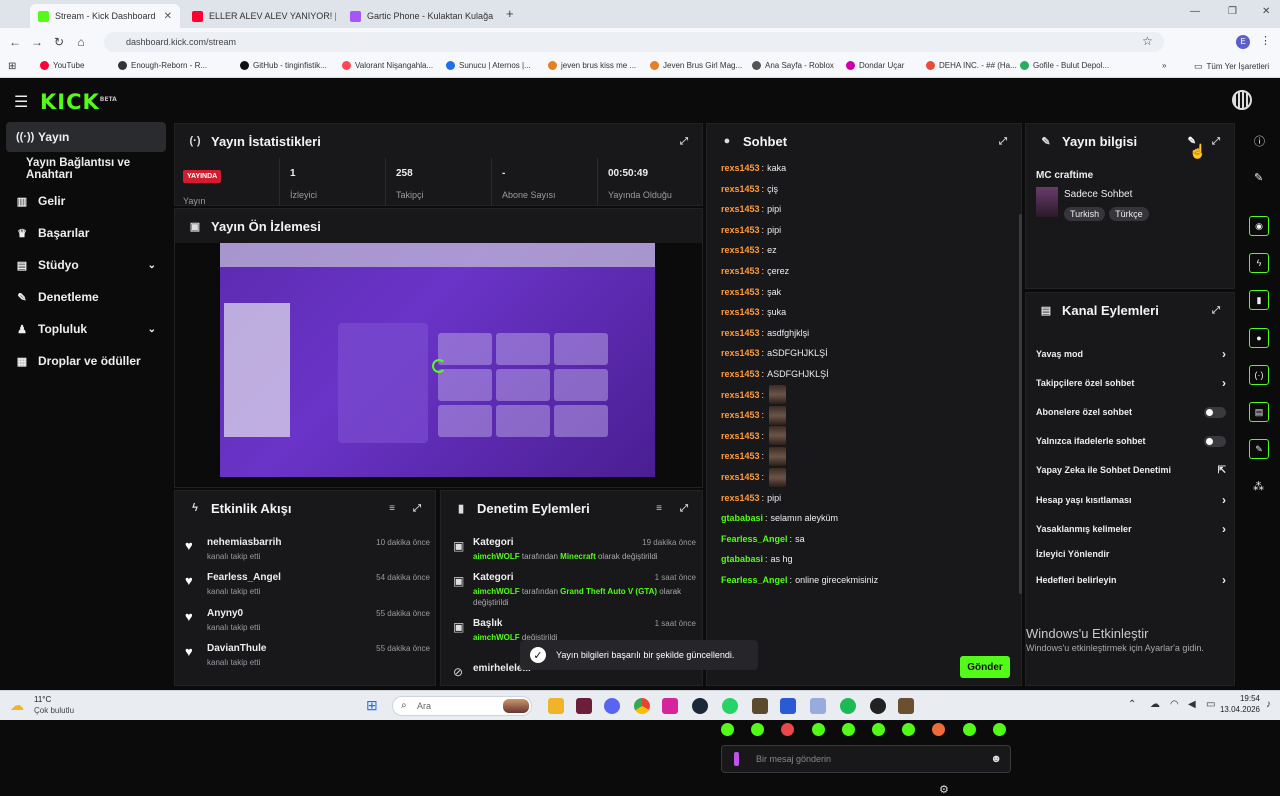 This screenshot has height=796, width=1280. What do you see at coordinates (1242, 100) in the screenshot?
I see `user-avatar` at bounding box center [1242, 100].